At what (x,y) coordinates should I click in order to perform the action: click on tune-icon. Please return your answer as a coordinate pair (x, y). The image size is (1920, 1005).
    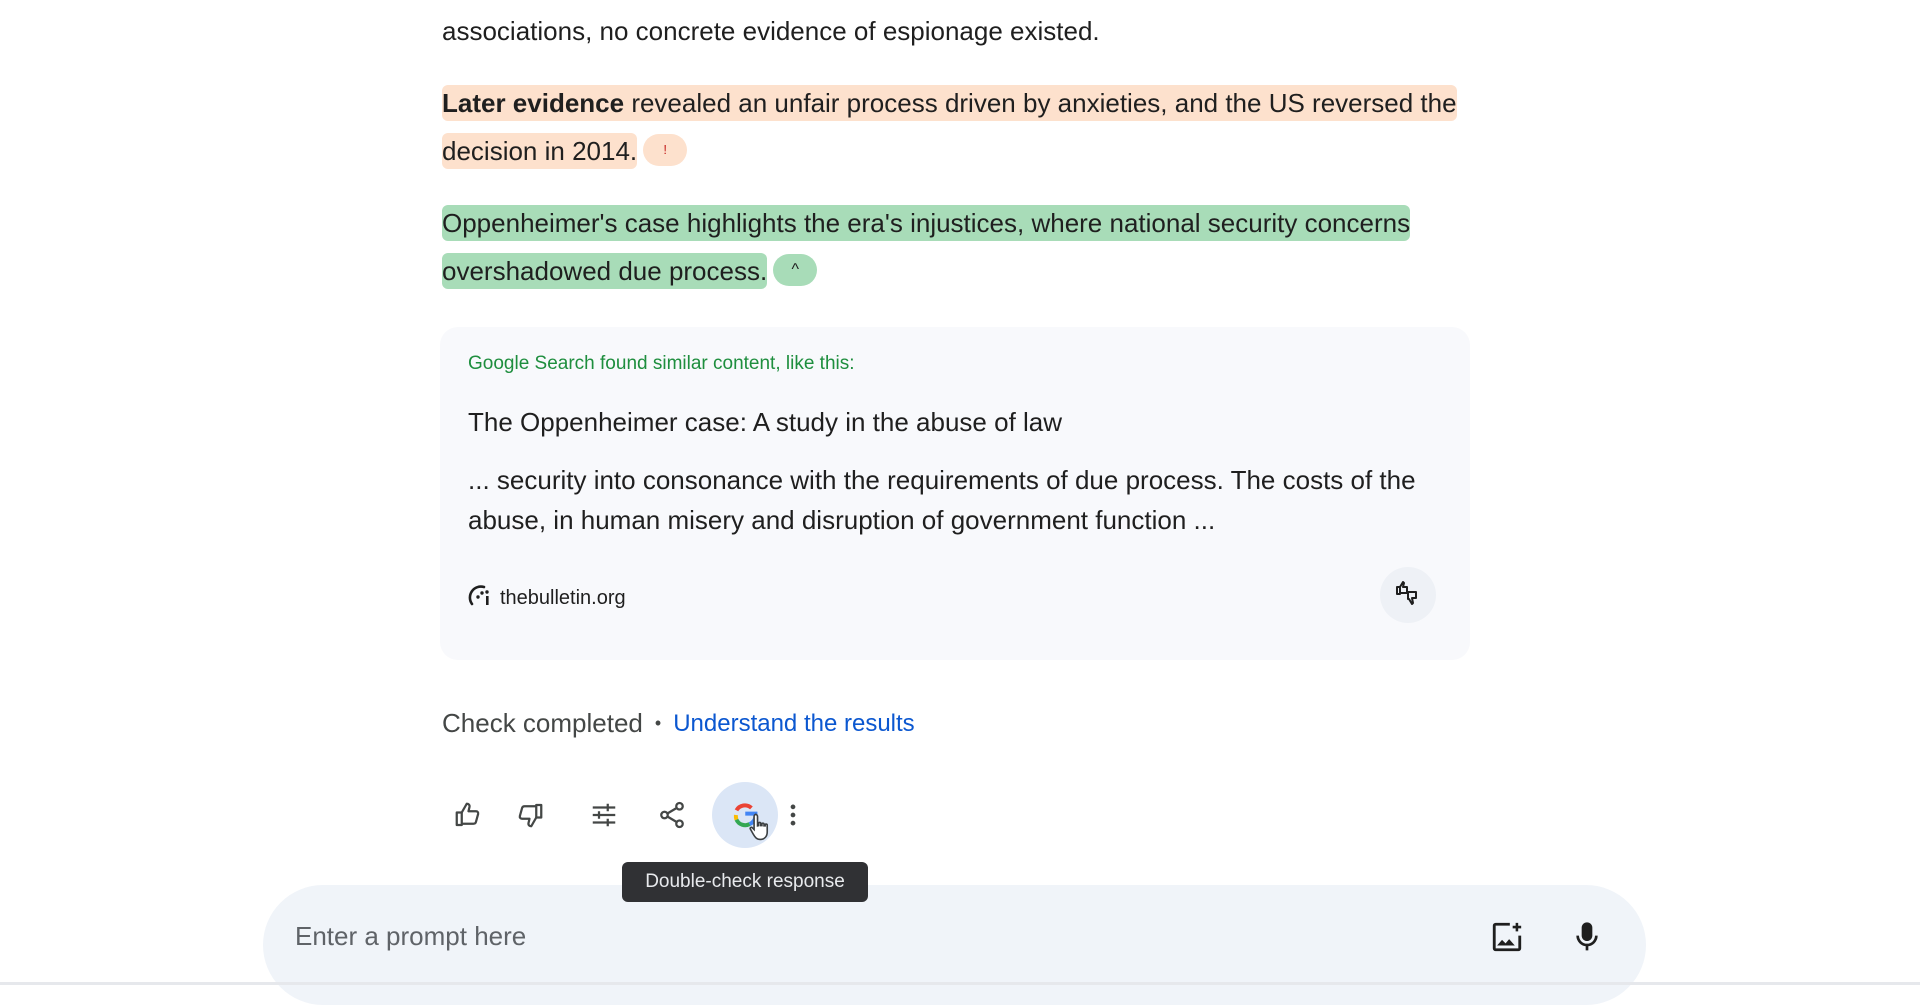
    Looking at the image, I should click on (604, 815).